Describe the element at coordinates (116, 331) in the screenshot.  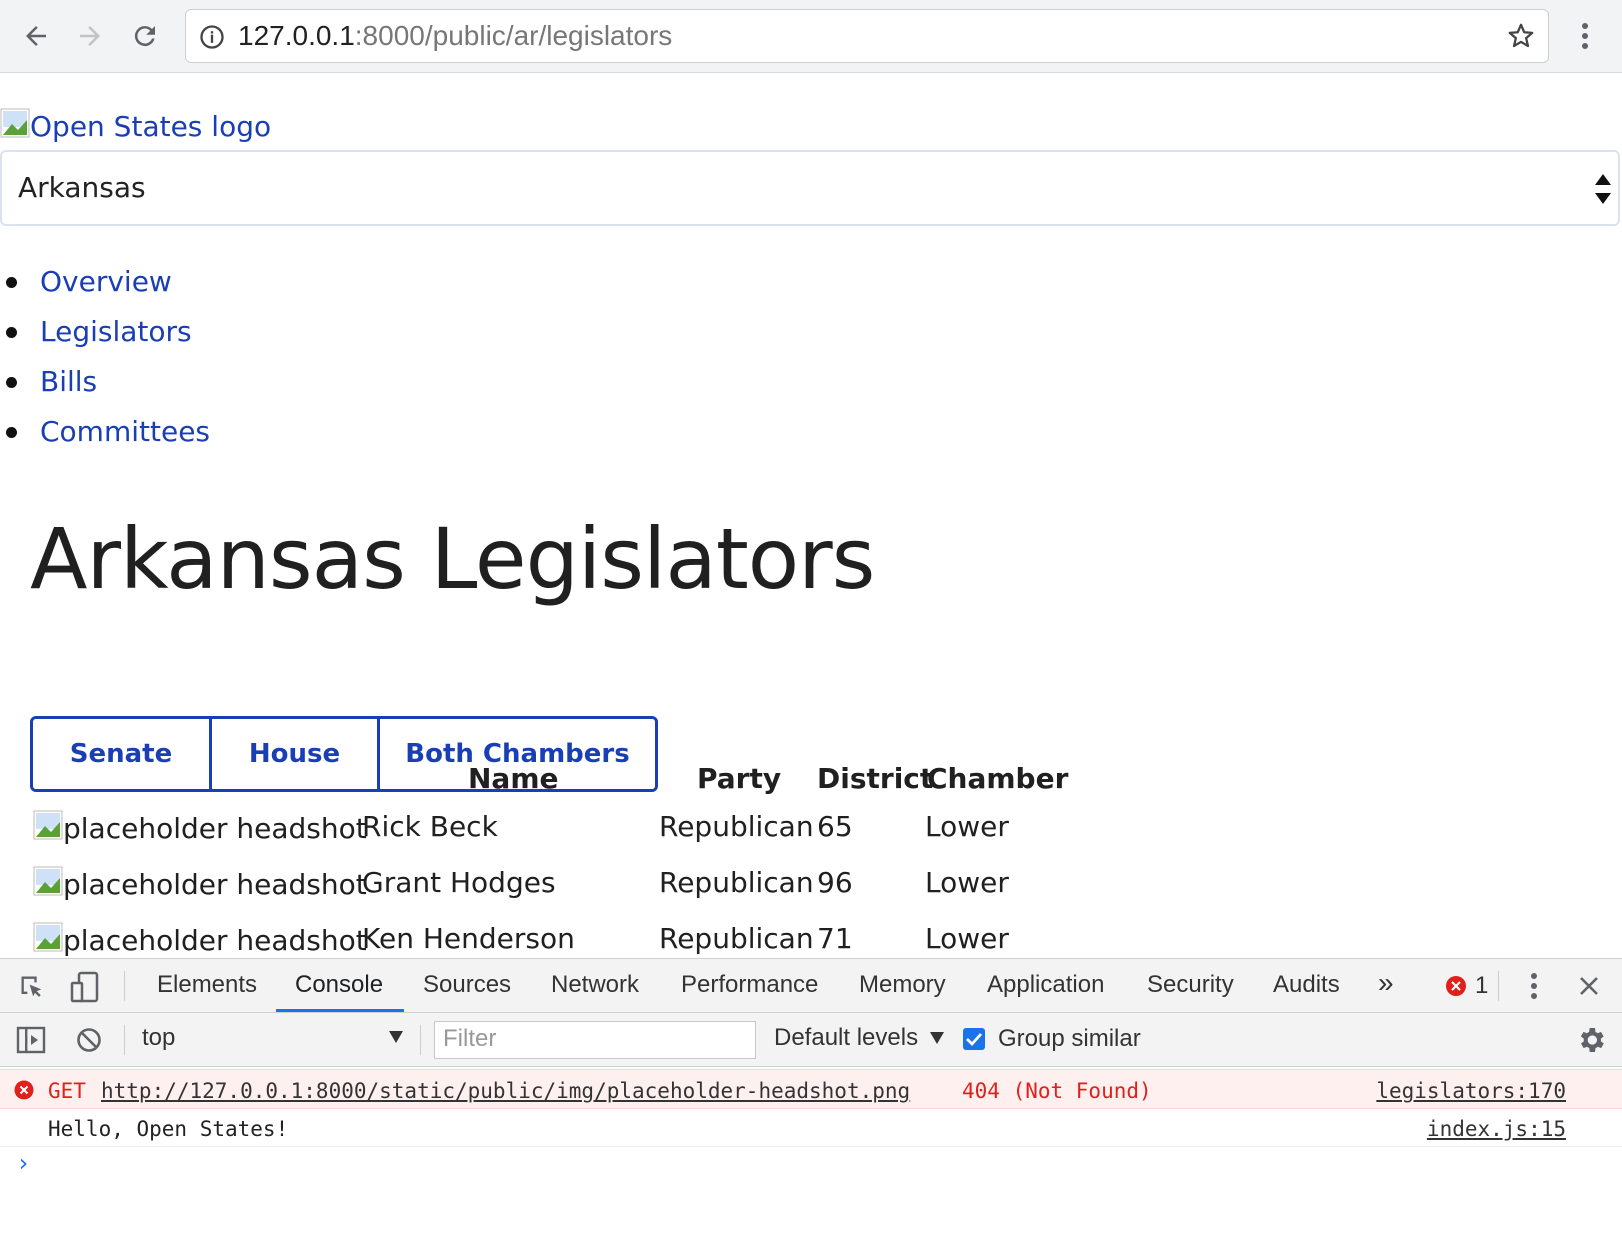
I see `nav-link-legislators: Legislators` at that location.